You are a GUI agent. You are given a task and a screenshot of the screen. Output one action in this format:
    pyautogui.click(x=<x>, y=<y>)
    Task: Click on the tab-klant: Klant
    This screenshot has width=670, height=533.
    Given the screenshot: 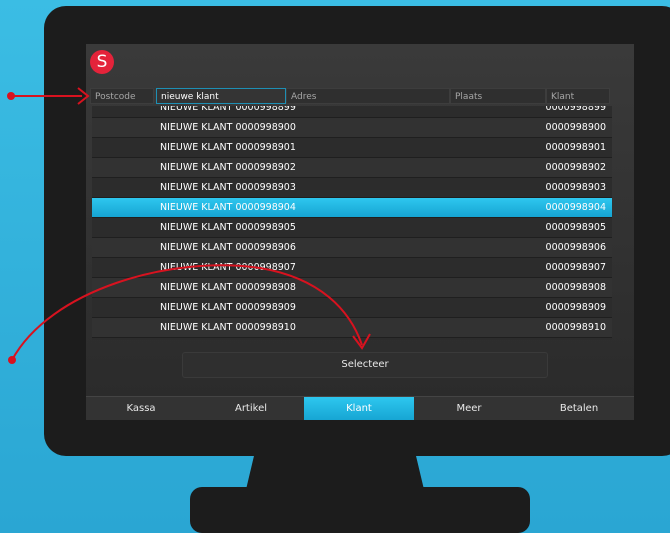 What is the action you would take?
    pyautogui.click(x=359, y=408)
    